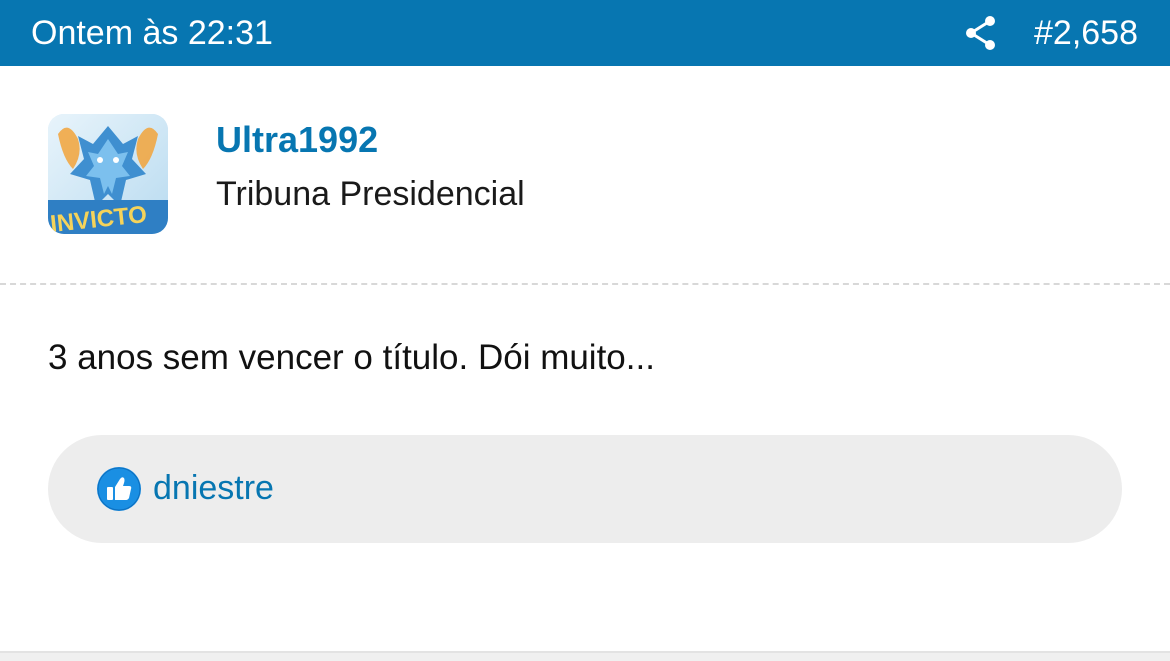 The height and width of the screenshot is (661, 1170). Describe the element at coordinates (370, 194) in the screenshot. I see `user-title: Tribuna Presidencial` at that location.